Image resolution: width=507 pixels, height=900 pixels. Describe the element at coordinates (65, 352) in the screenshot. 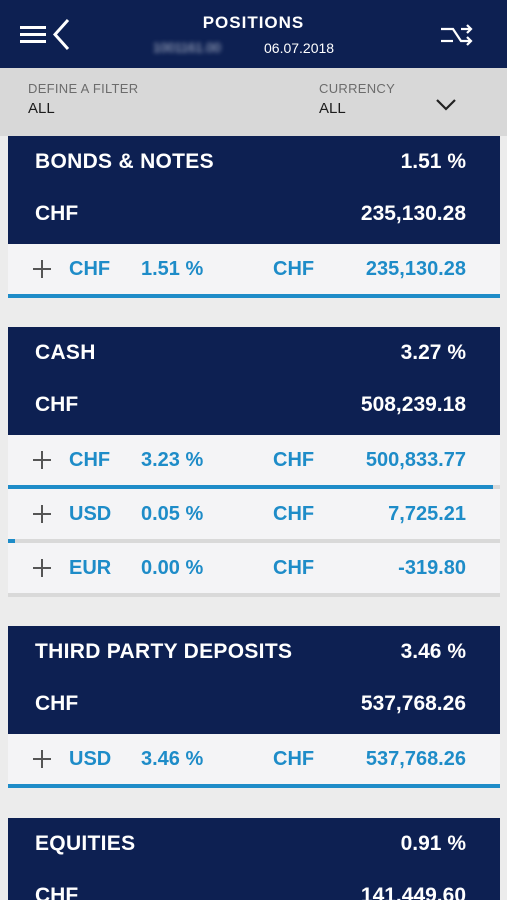

I see `group-name: CASH` at that location.